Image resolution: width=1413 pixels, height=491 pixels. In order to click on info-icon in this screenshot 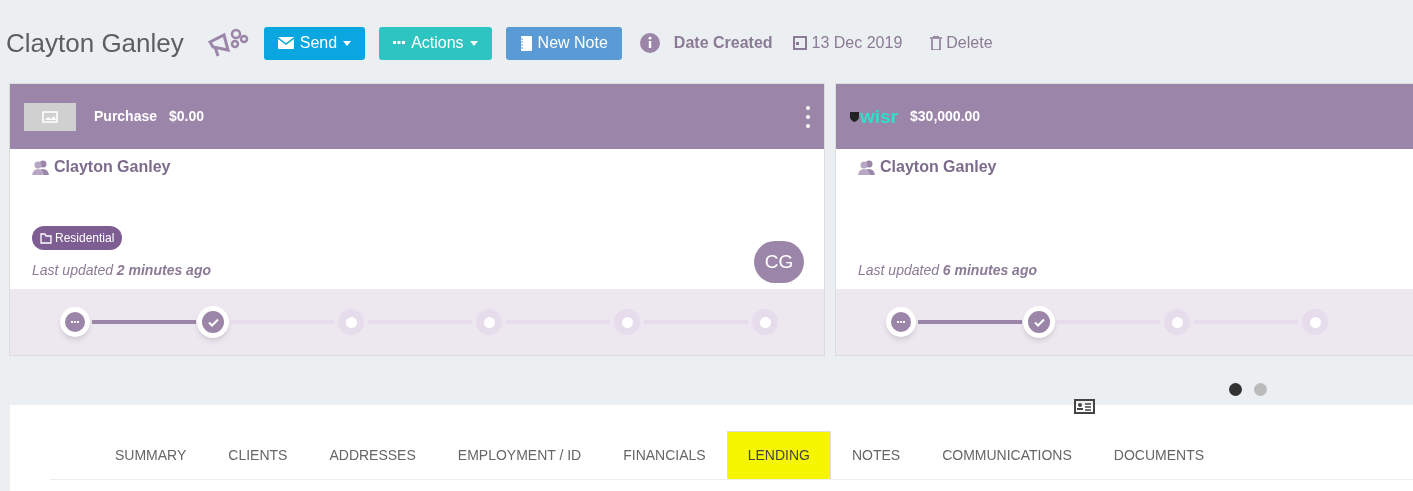, I will do `click(649, 43)`.